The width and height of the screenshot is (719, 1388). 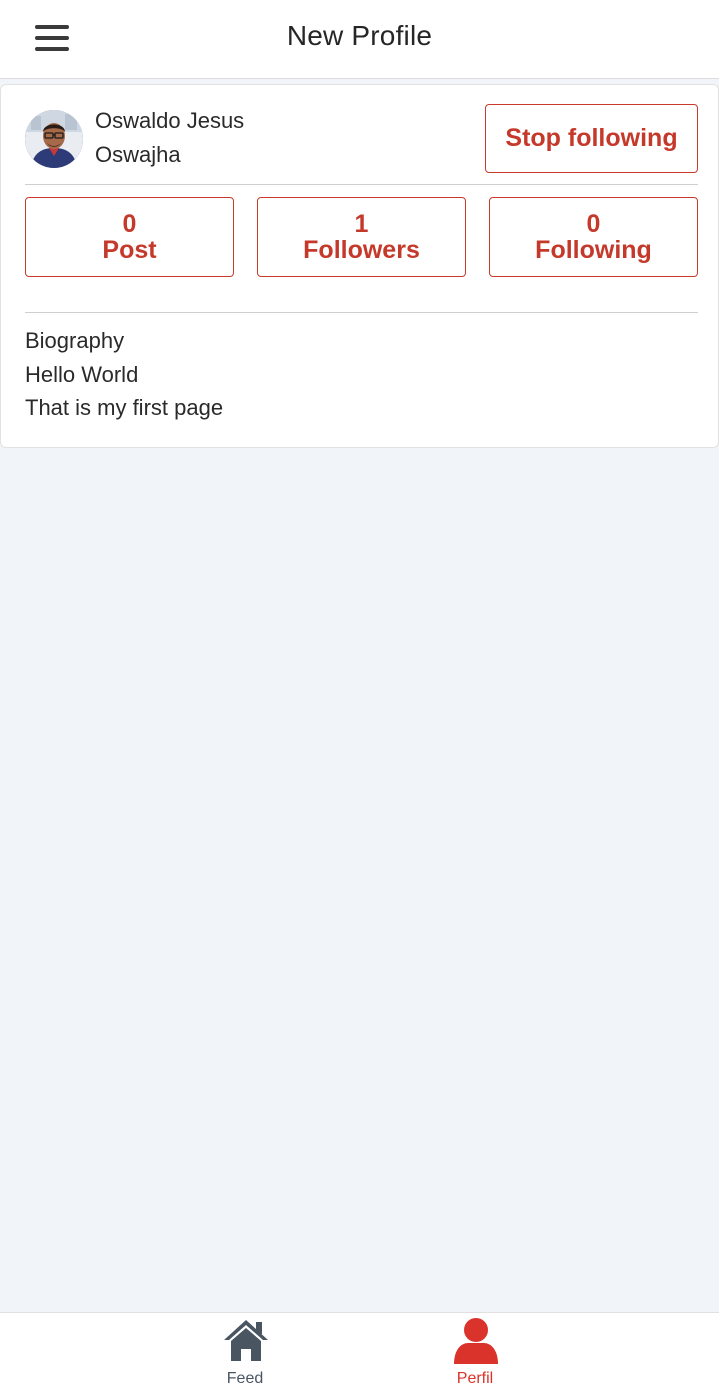 I want to click on nav-item-perfil: Perfil, so click(x=475, y=1350).